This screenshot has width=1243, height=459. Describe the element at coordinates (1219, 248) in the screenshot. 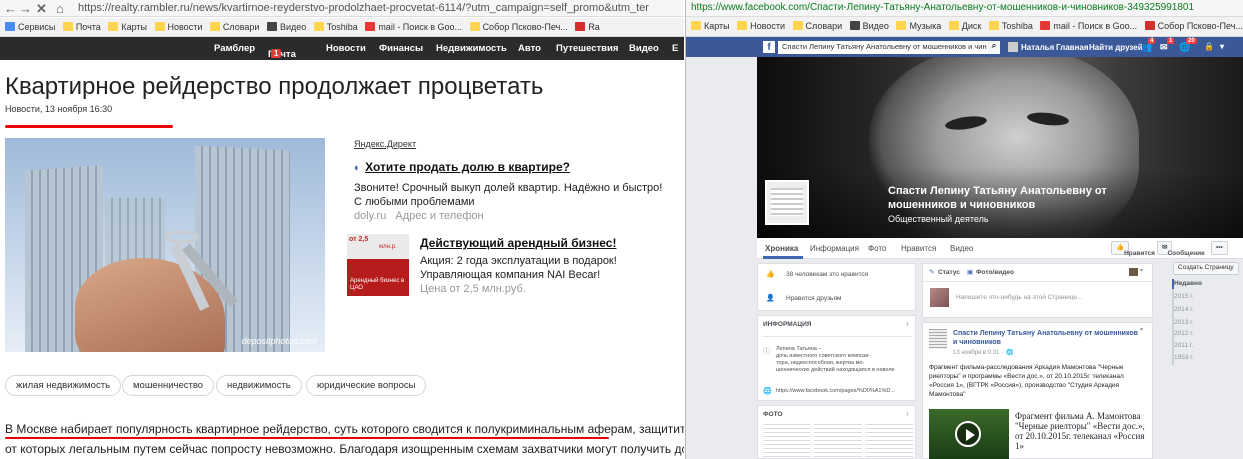

I see `more-button: •••` at that location.